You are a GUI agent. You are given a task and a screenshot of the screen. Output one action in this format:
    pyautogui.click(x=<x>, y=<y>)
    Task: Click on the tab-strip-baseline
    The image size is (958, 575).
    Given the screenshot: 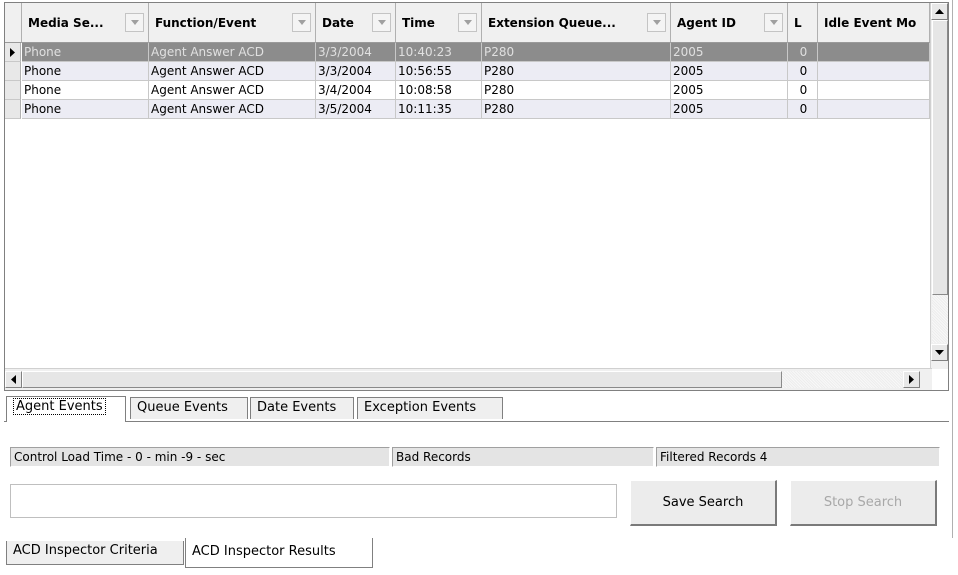 What is the action you would take?
    pyautogui.click(x=476, y=421)
    